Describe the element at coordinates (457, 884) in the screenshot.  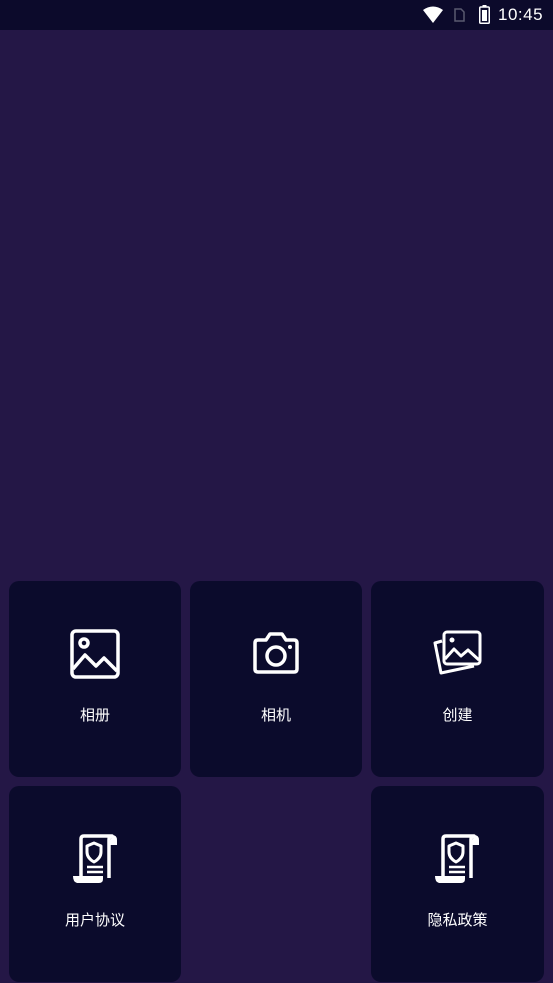
I see `privacy-policy-button: 隐私政策` at that location.